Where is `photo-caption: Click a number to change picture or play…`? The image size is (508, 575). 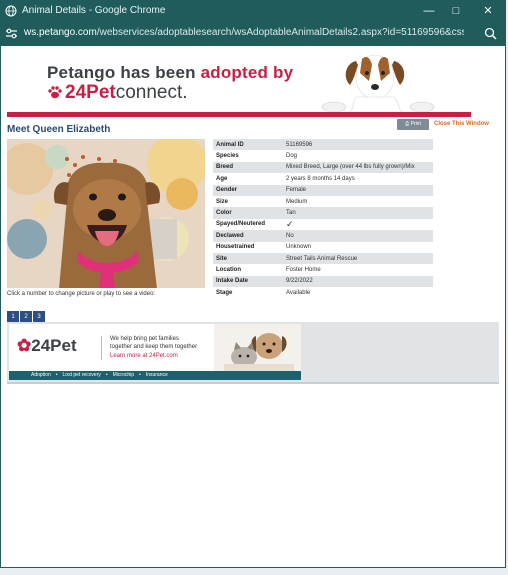 photo-caption: Click a number to change picture or play… is located at coordinates (81, 294).